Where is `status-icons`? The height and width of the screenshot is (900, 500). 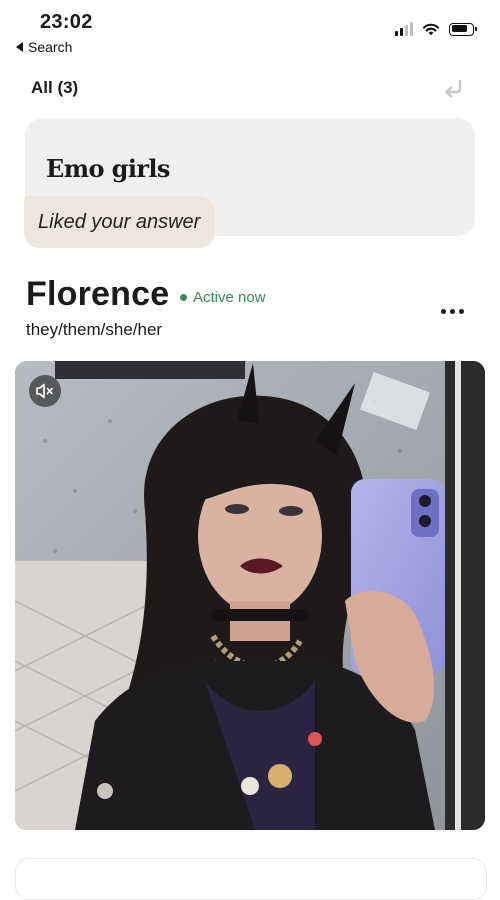 status-icons is located at coordinates (436, 29).